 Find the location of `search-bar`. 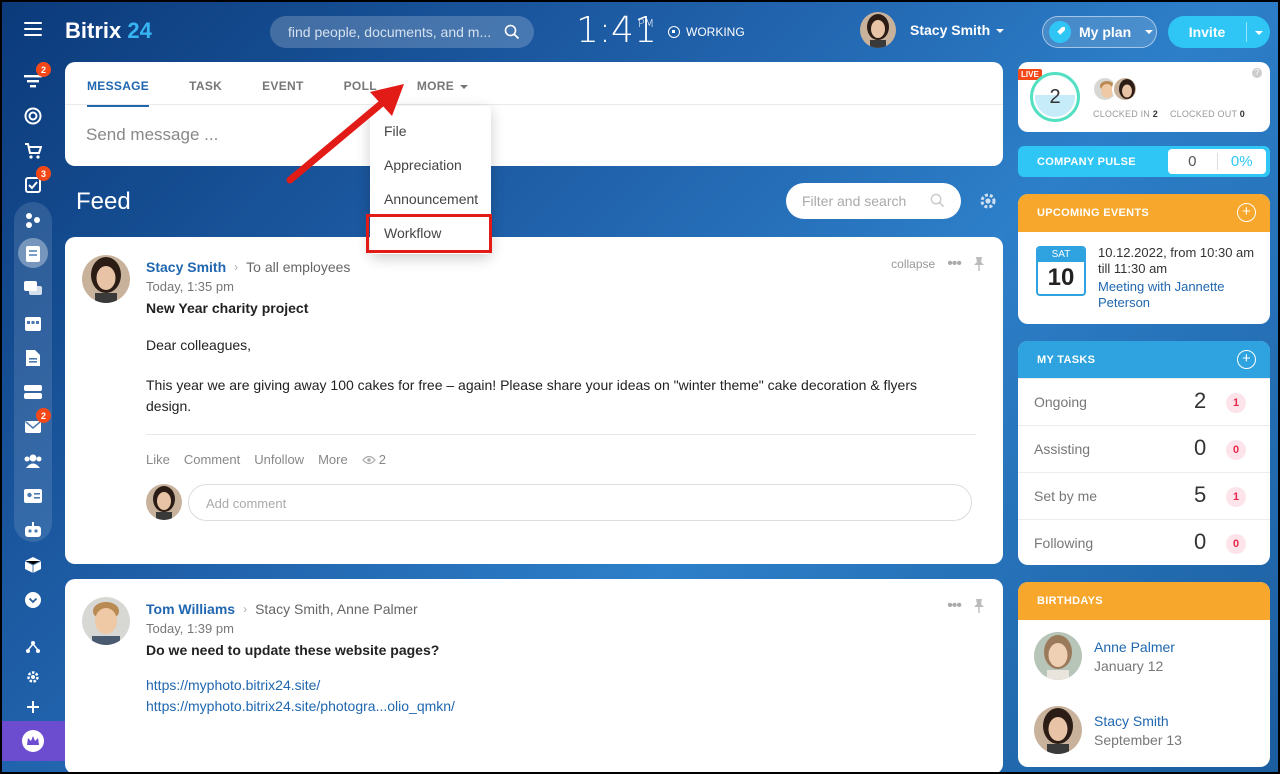

search-bar is located at coordinates (402, 32).